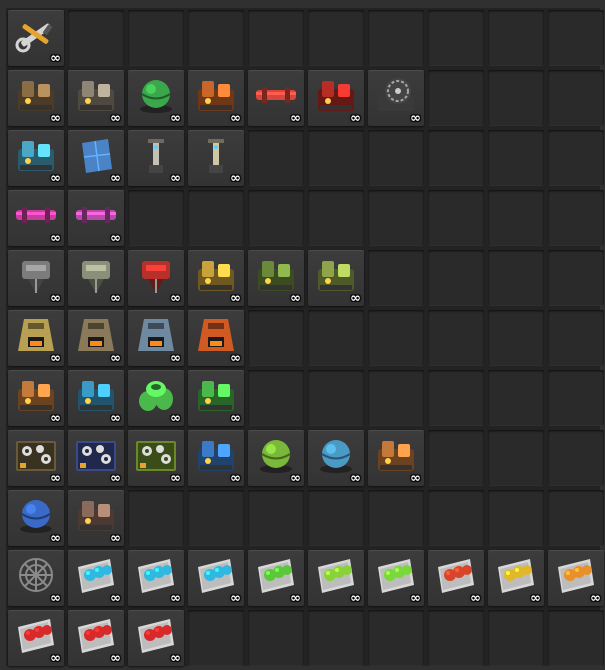 The height and width of the screenshot is (670, 605). What do you see at coordinates (216, 578) in the screenshot?
I see `item-slot-module-cyan-3: ∞` at bounding box center [216, 578].